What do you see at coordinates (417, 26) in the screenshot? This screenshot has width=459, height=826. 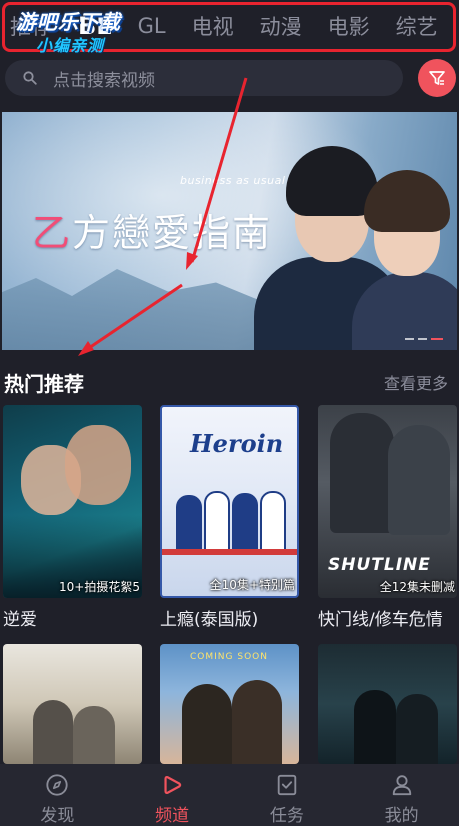 I see `tab-variety: 综艺` at bounding box center [417, 26].